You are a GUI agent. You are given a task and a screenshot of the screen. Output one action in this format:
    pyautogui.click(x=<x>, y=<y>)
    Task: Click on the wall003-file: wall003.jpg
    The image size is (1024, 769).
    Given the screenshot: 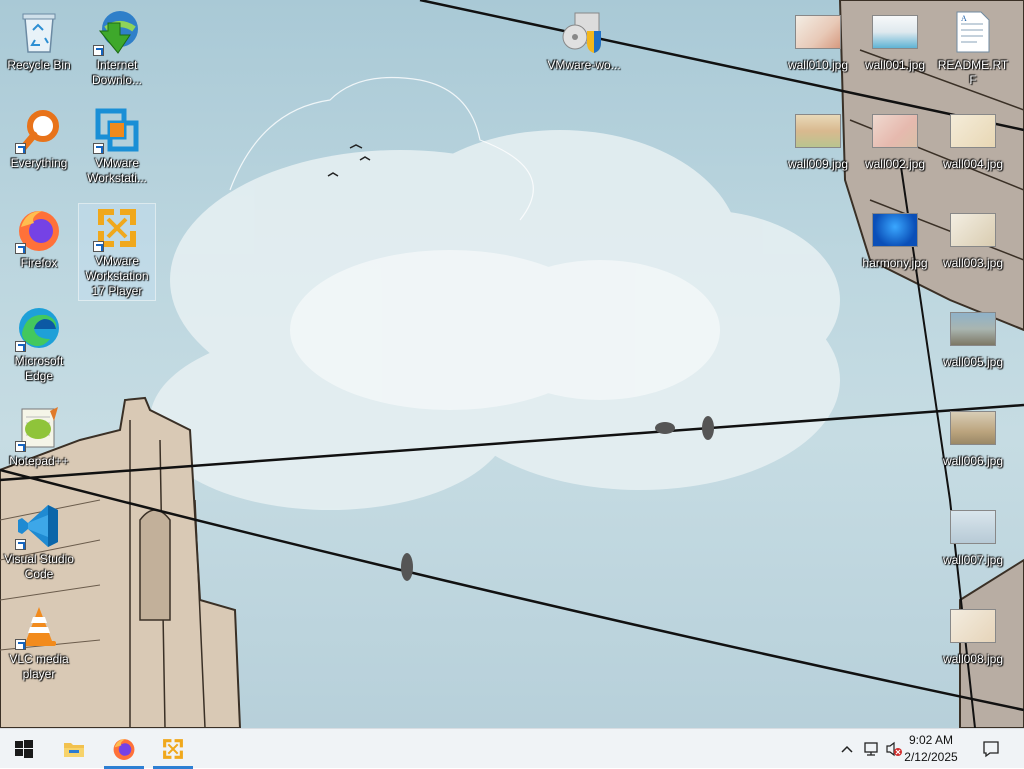 What is the action you would take?
    pyautogui.click(x=973, y=238)
    